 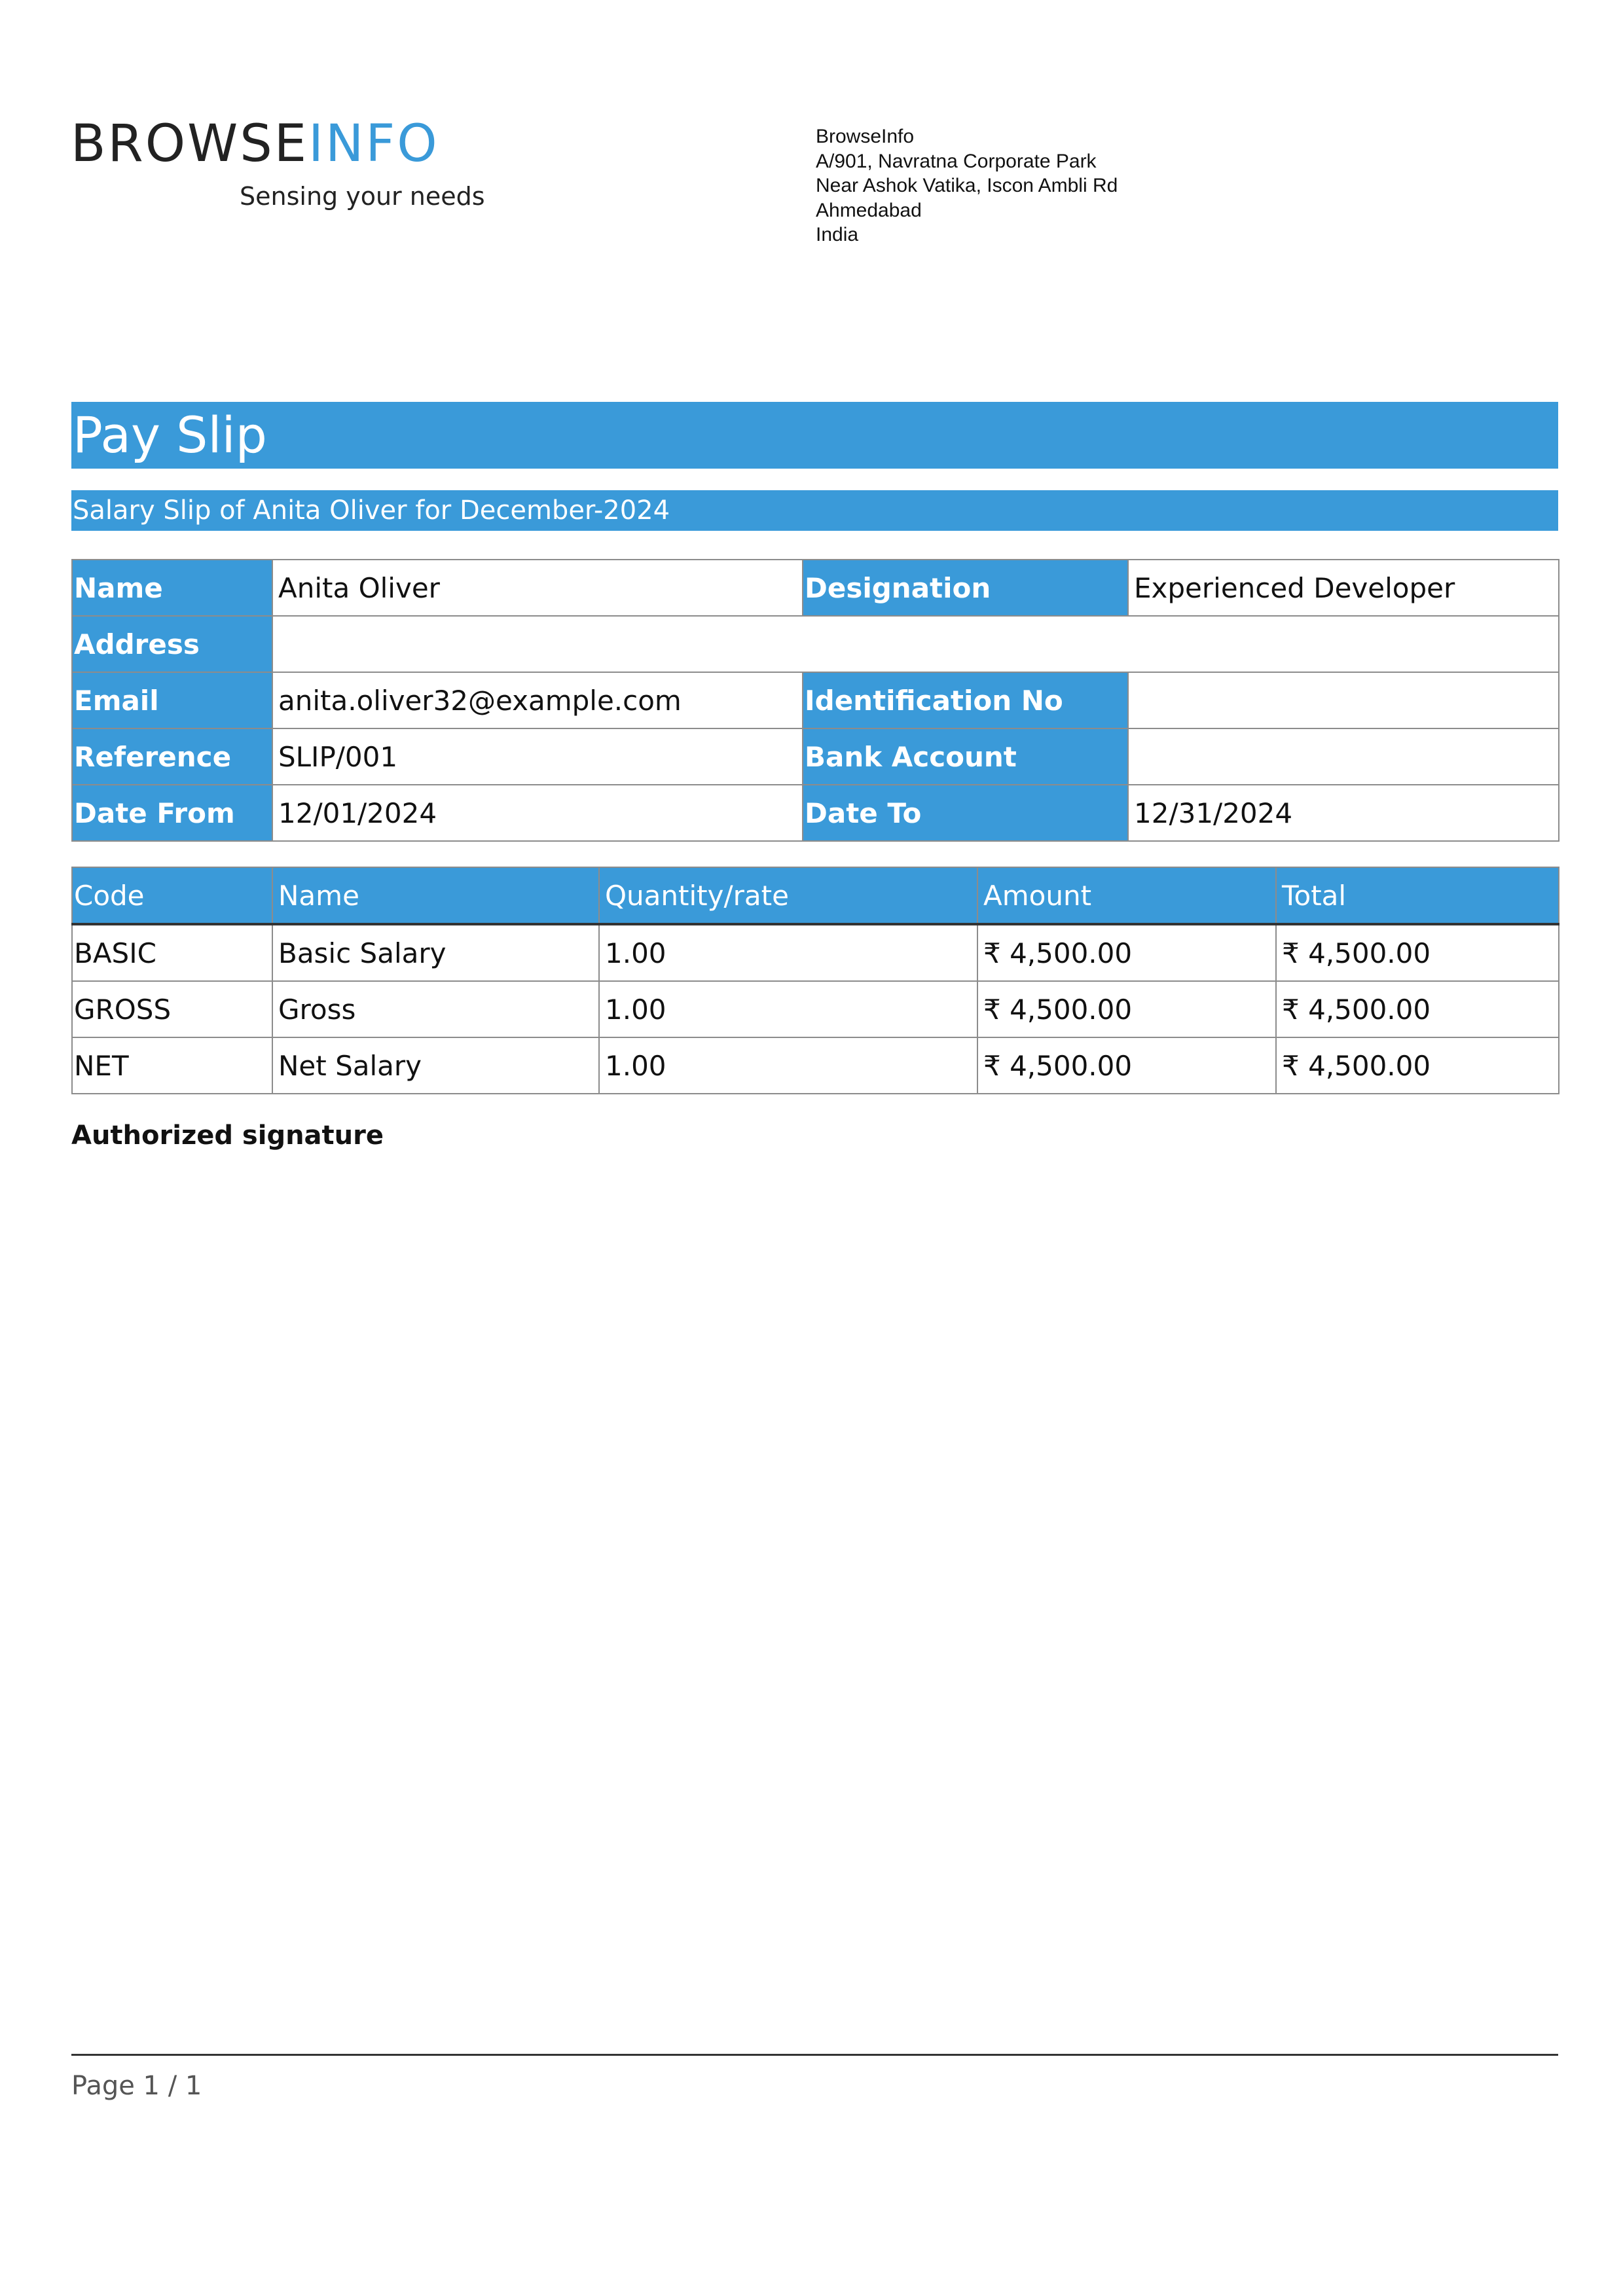 I want to click on table-row: GROSS Gross 1.00 ₹ 4,500.00 ₹ 4,500.00, so click(x=815, y=1009).